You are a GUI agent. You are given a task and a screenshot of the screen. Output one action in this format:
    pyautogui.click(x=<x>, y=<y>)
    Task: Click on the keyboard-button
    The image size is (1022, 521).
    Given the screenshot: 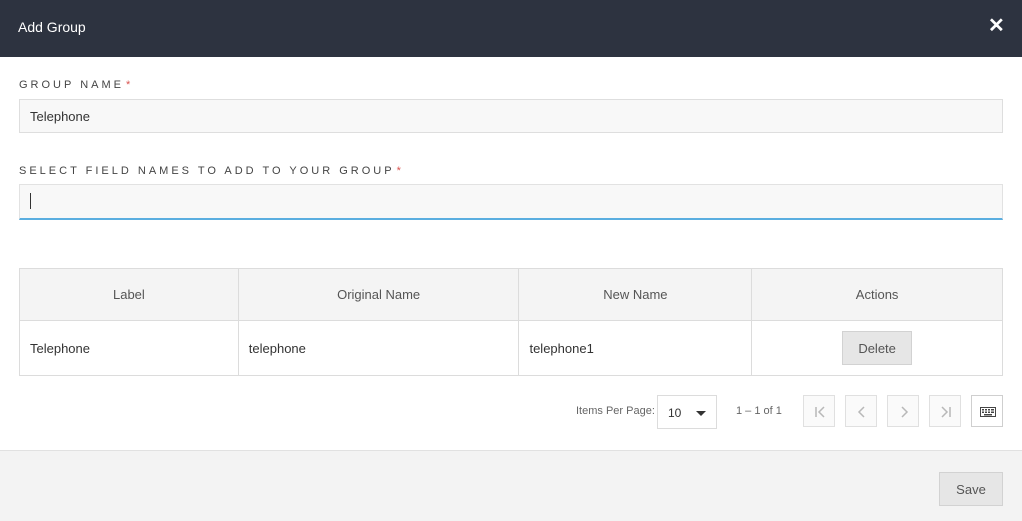 What is the action you would take?
    pyautogui.click(x=987, y=411)
    